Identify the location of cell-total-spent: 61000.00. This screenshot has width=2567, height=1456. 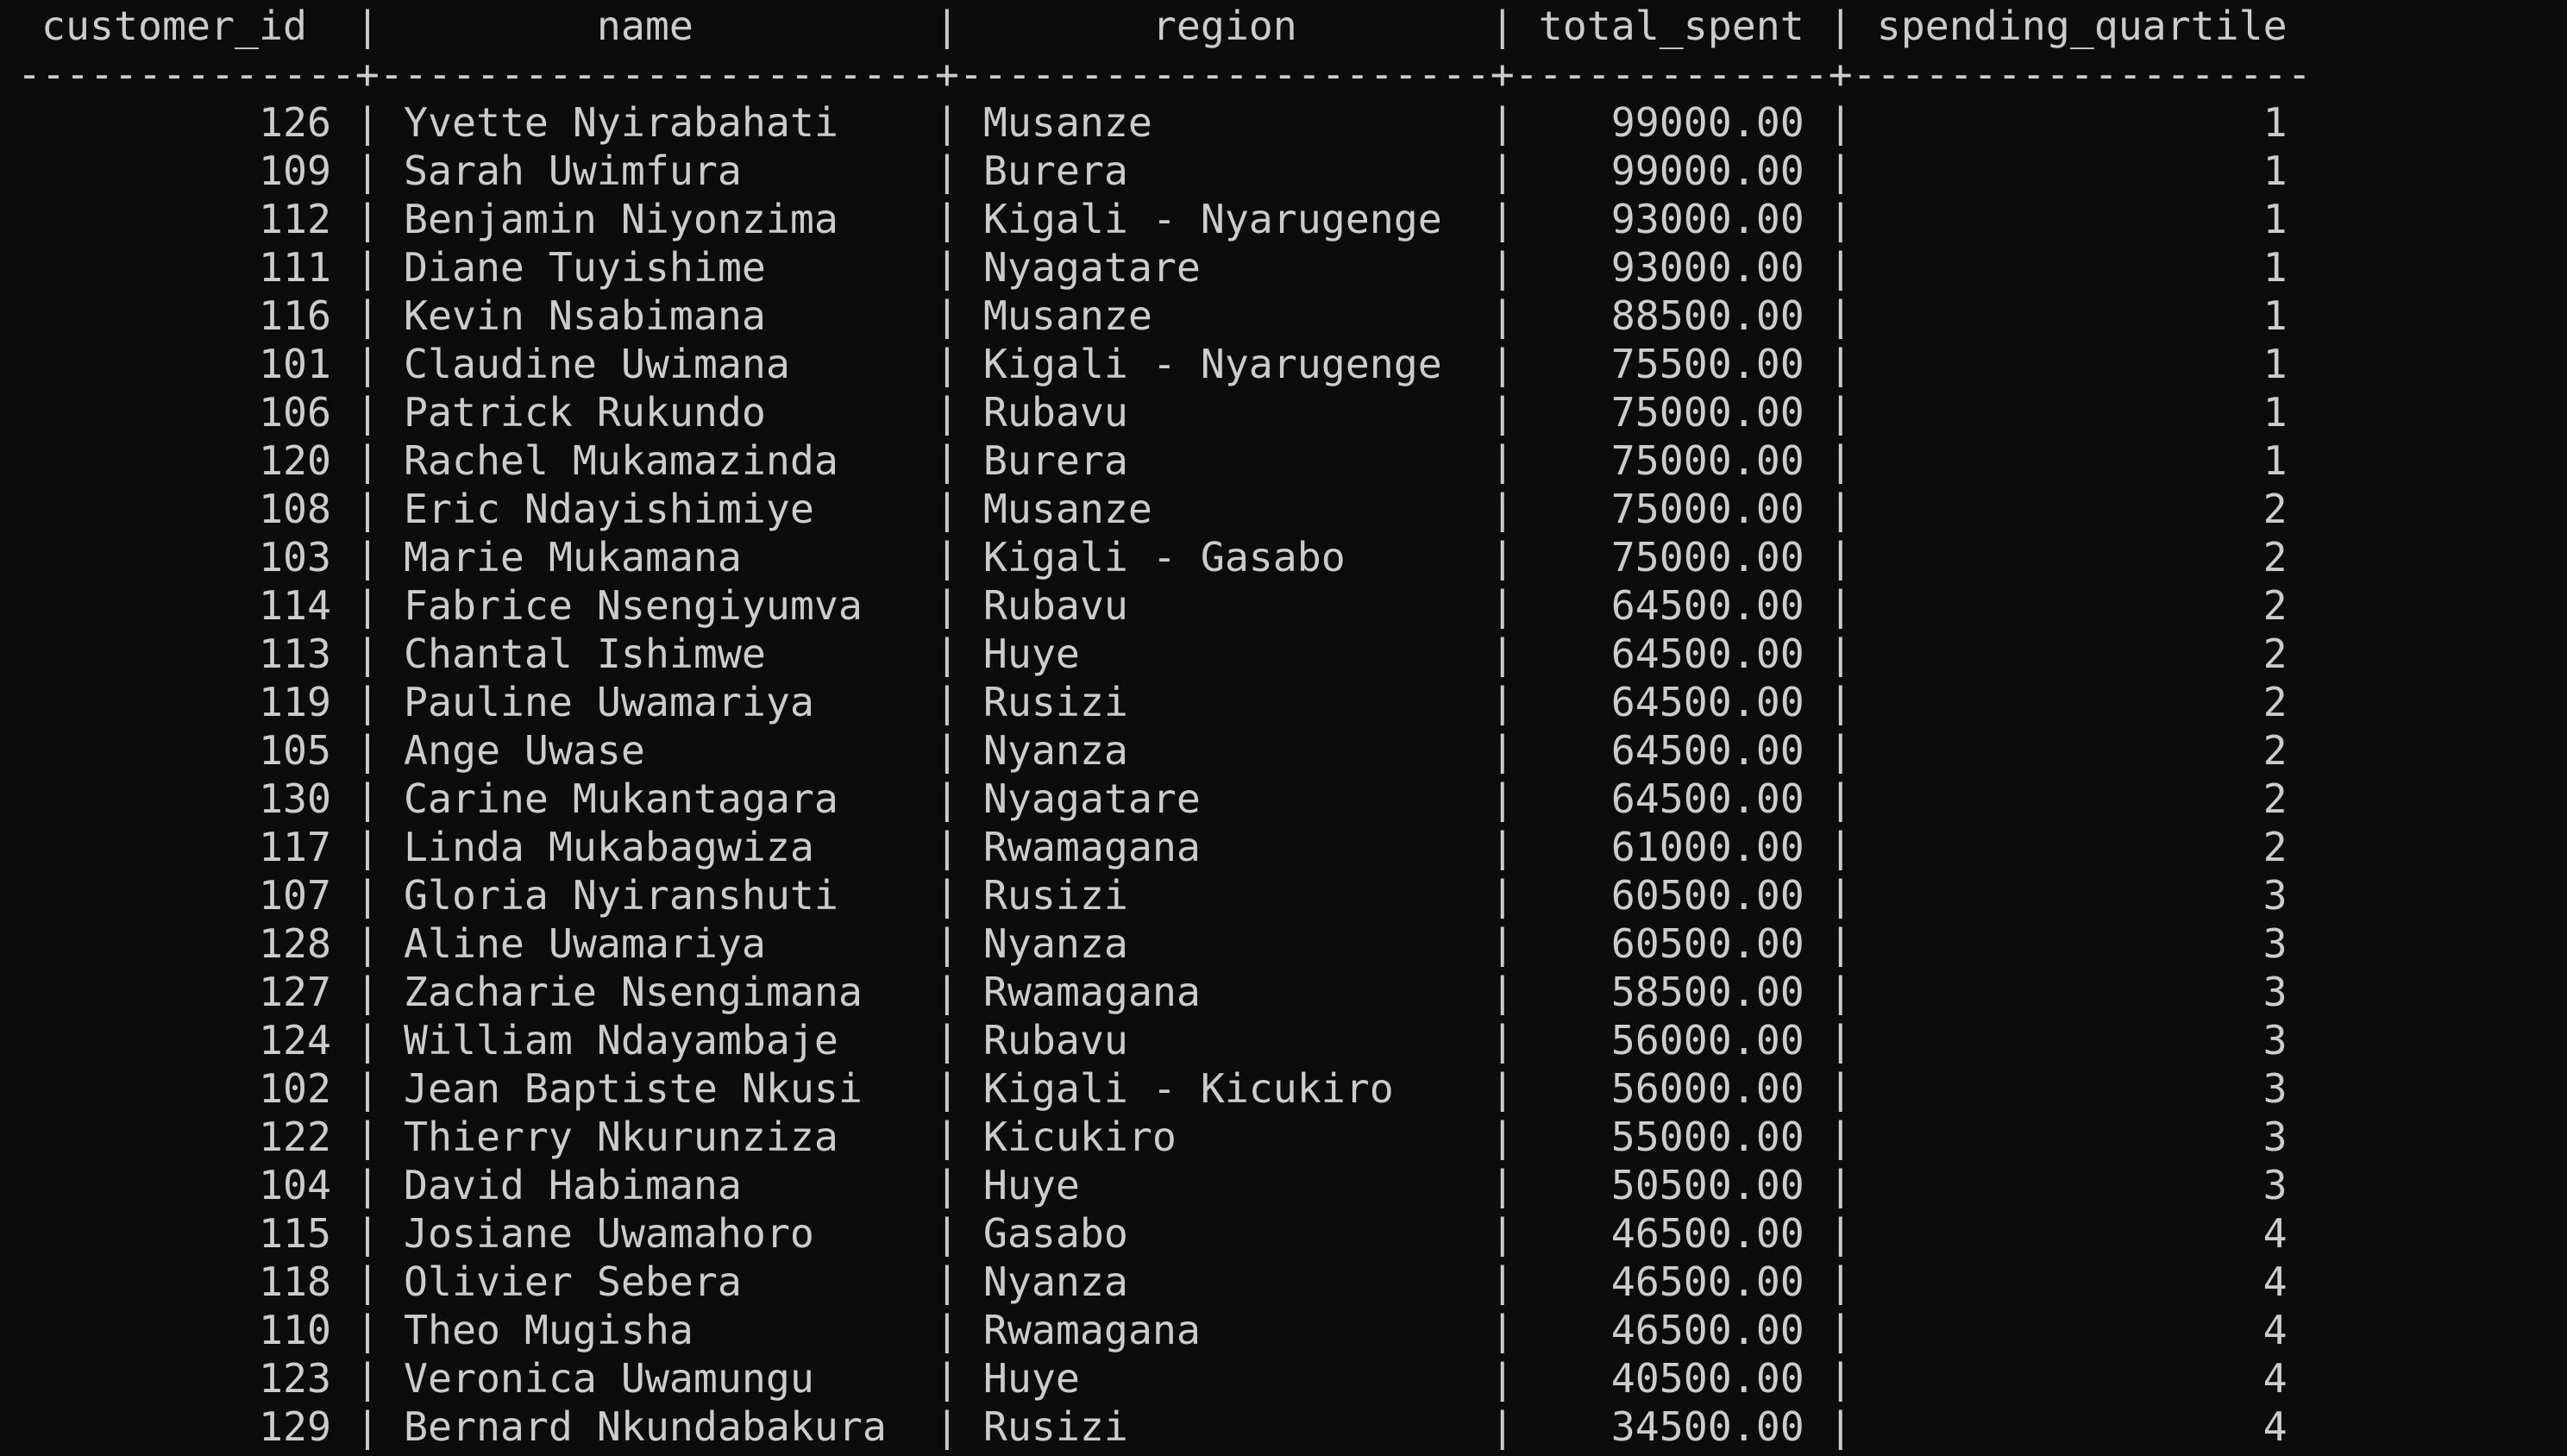
(1671, 847).